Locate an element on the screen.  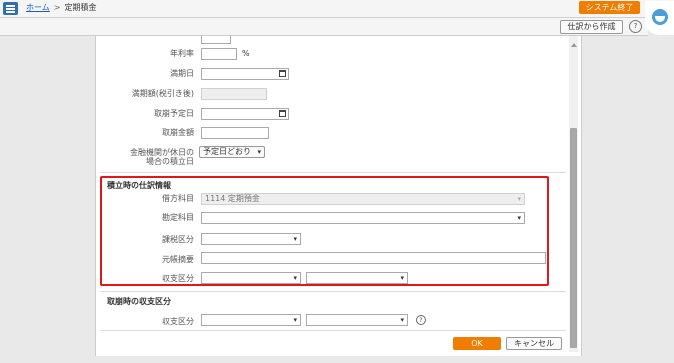
annual-rate-label: 年利率 is located at coordinates (182, 53).